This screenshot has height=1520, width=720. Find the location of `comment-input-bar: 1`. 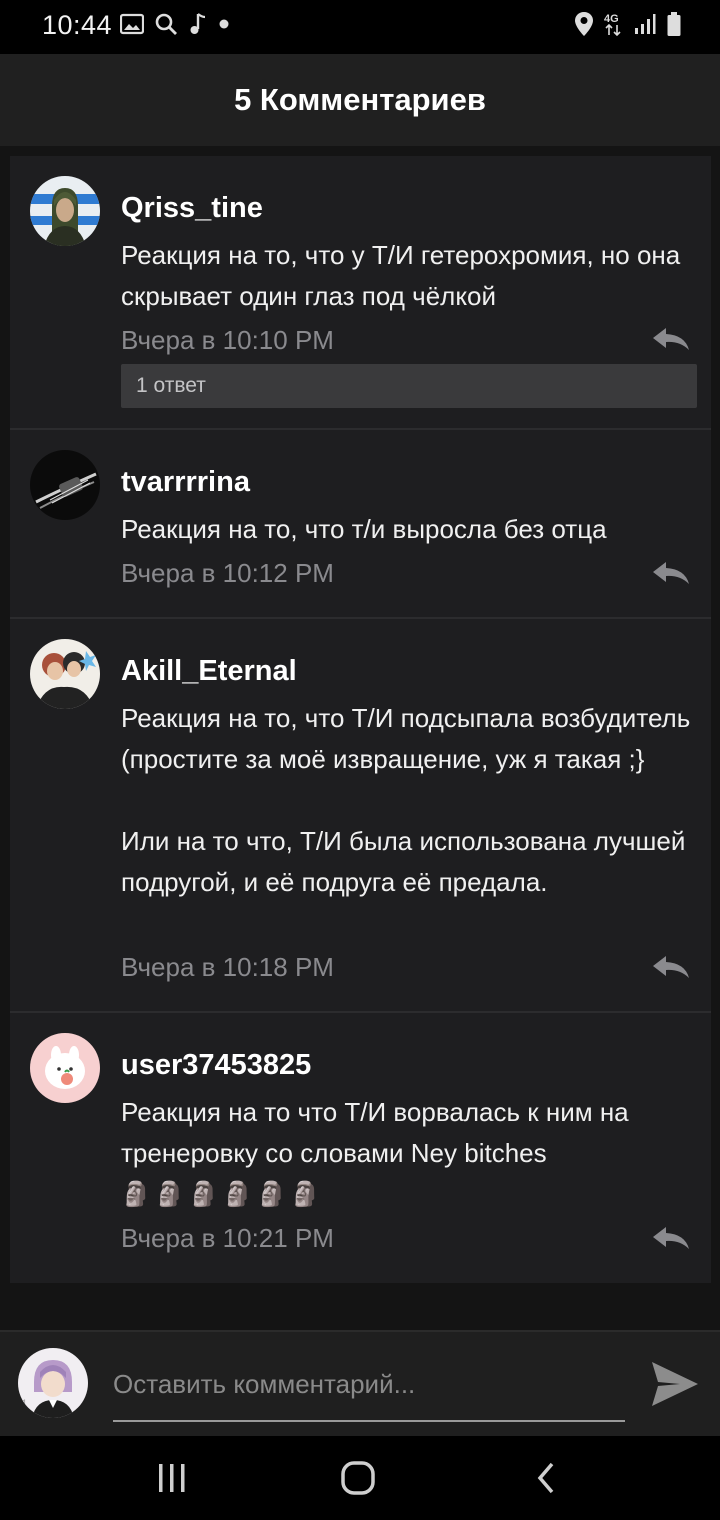

comment-input-bar: 1 is located at coordinates (360, 1383).